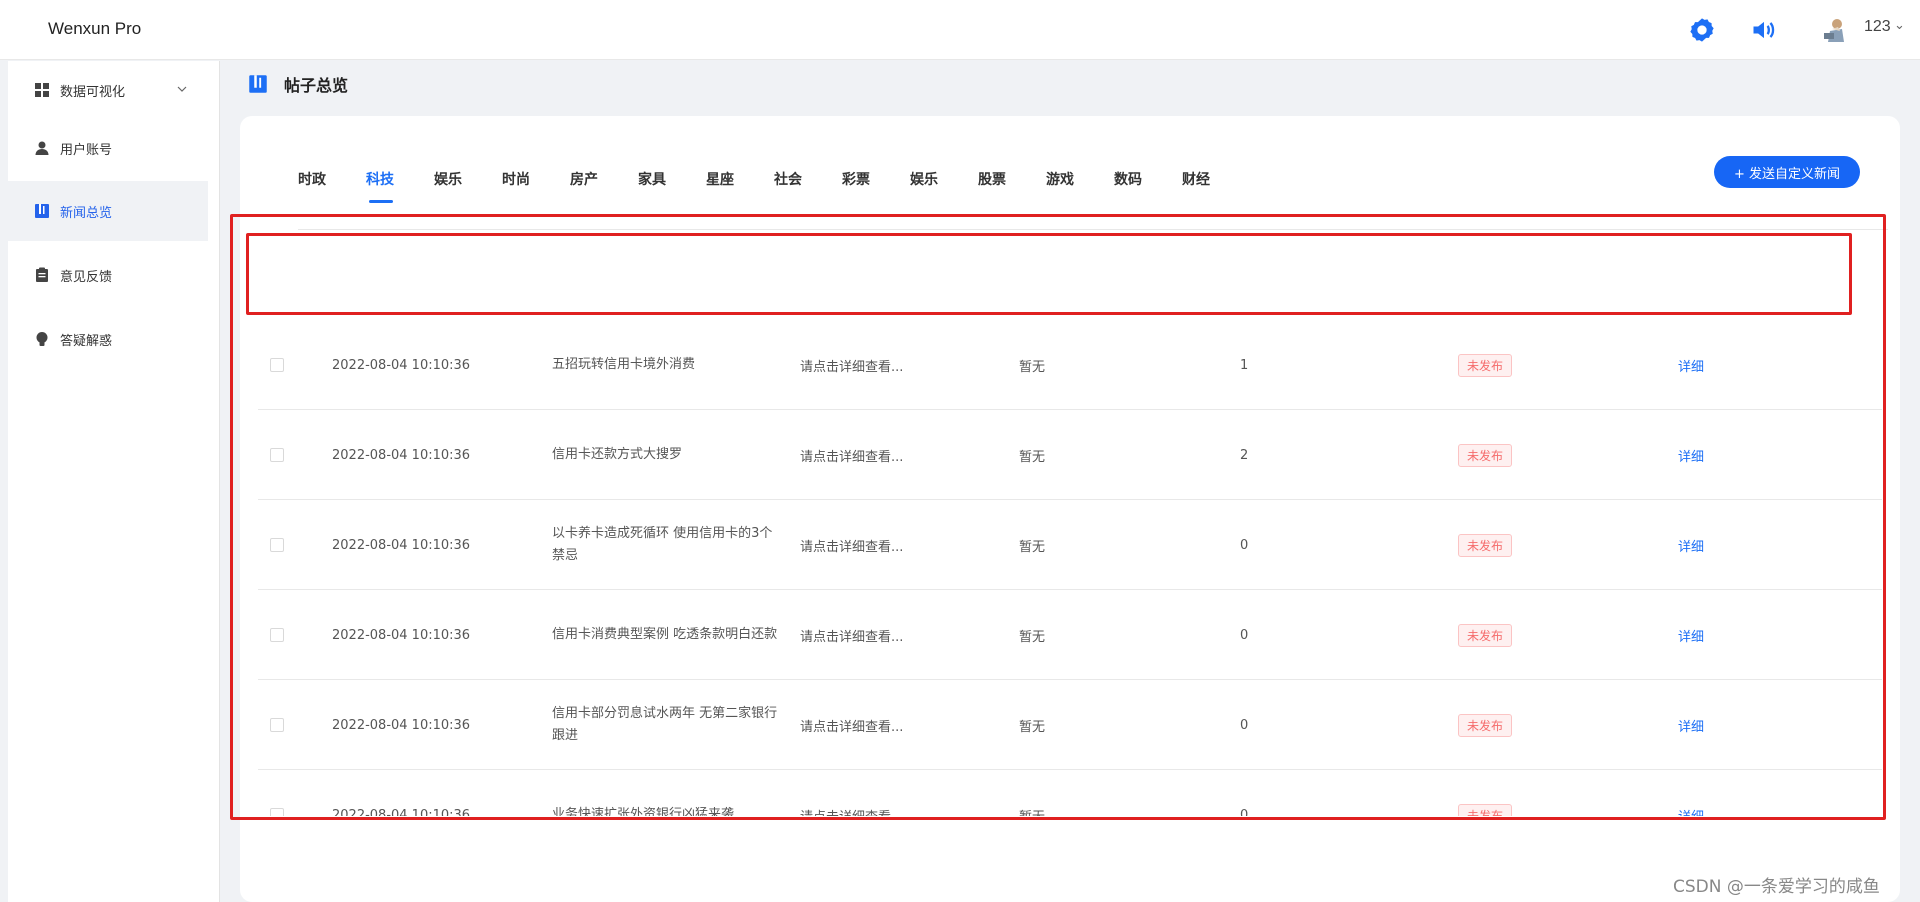  I want to click on row-title: 信用卡消费典型案例 吃透条款明白还款, so click(665, 634).